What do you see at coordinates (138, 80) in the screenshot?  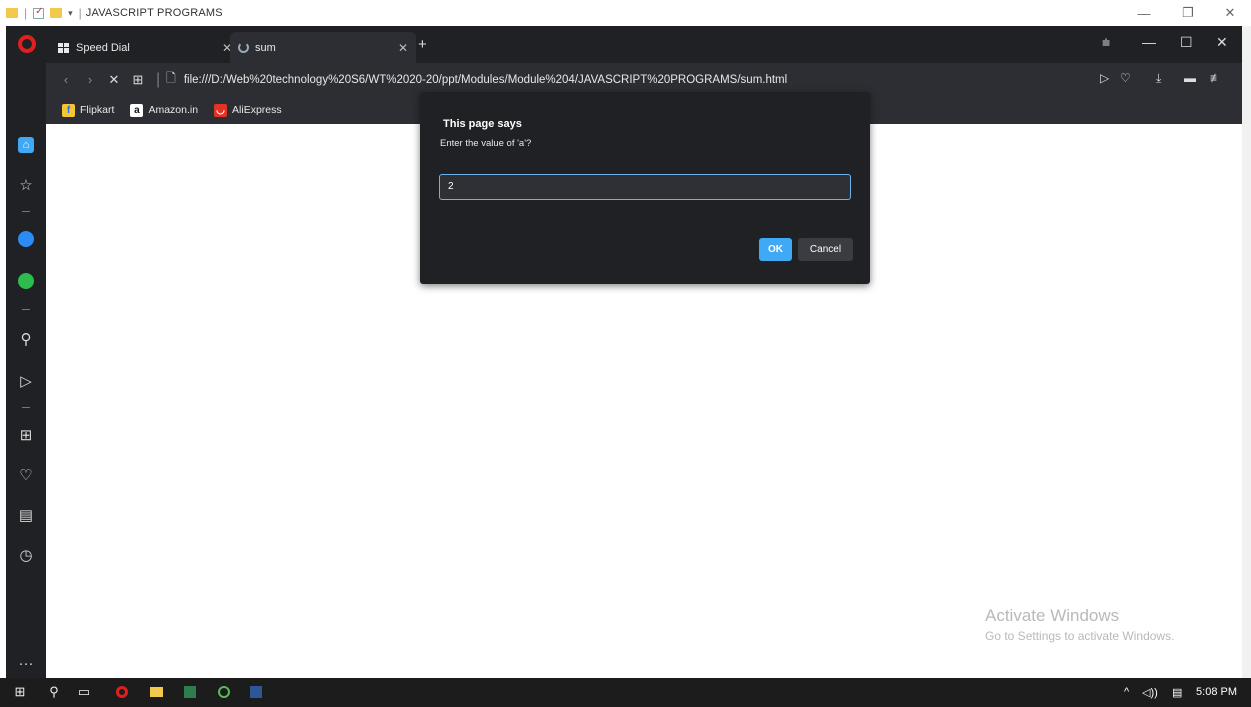 I see `tab-overview-icon: ⊞` at bounding box center [138, 80].